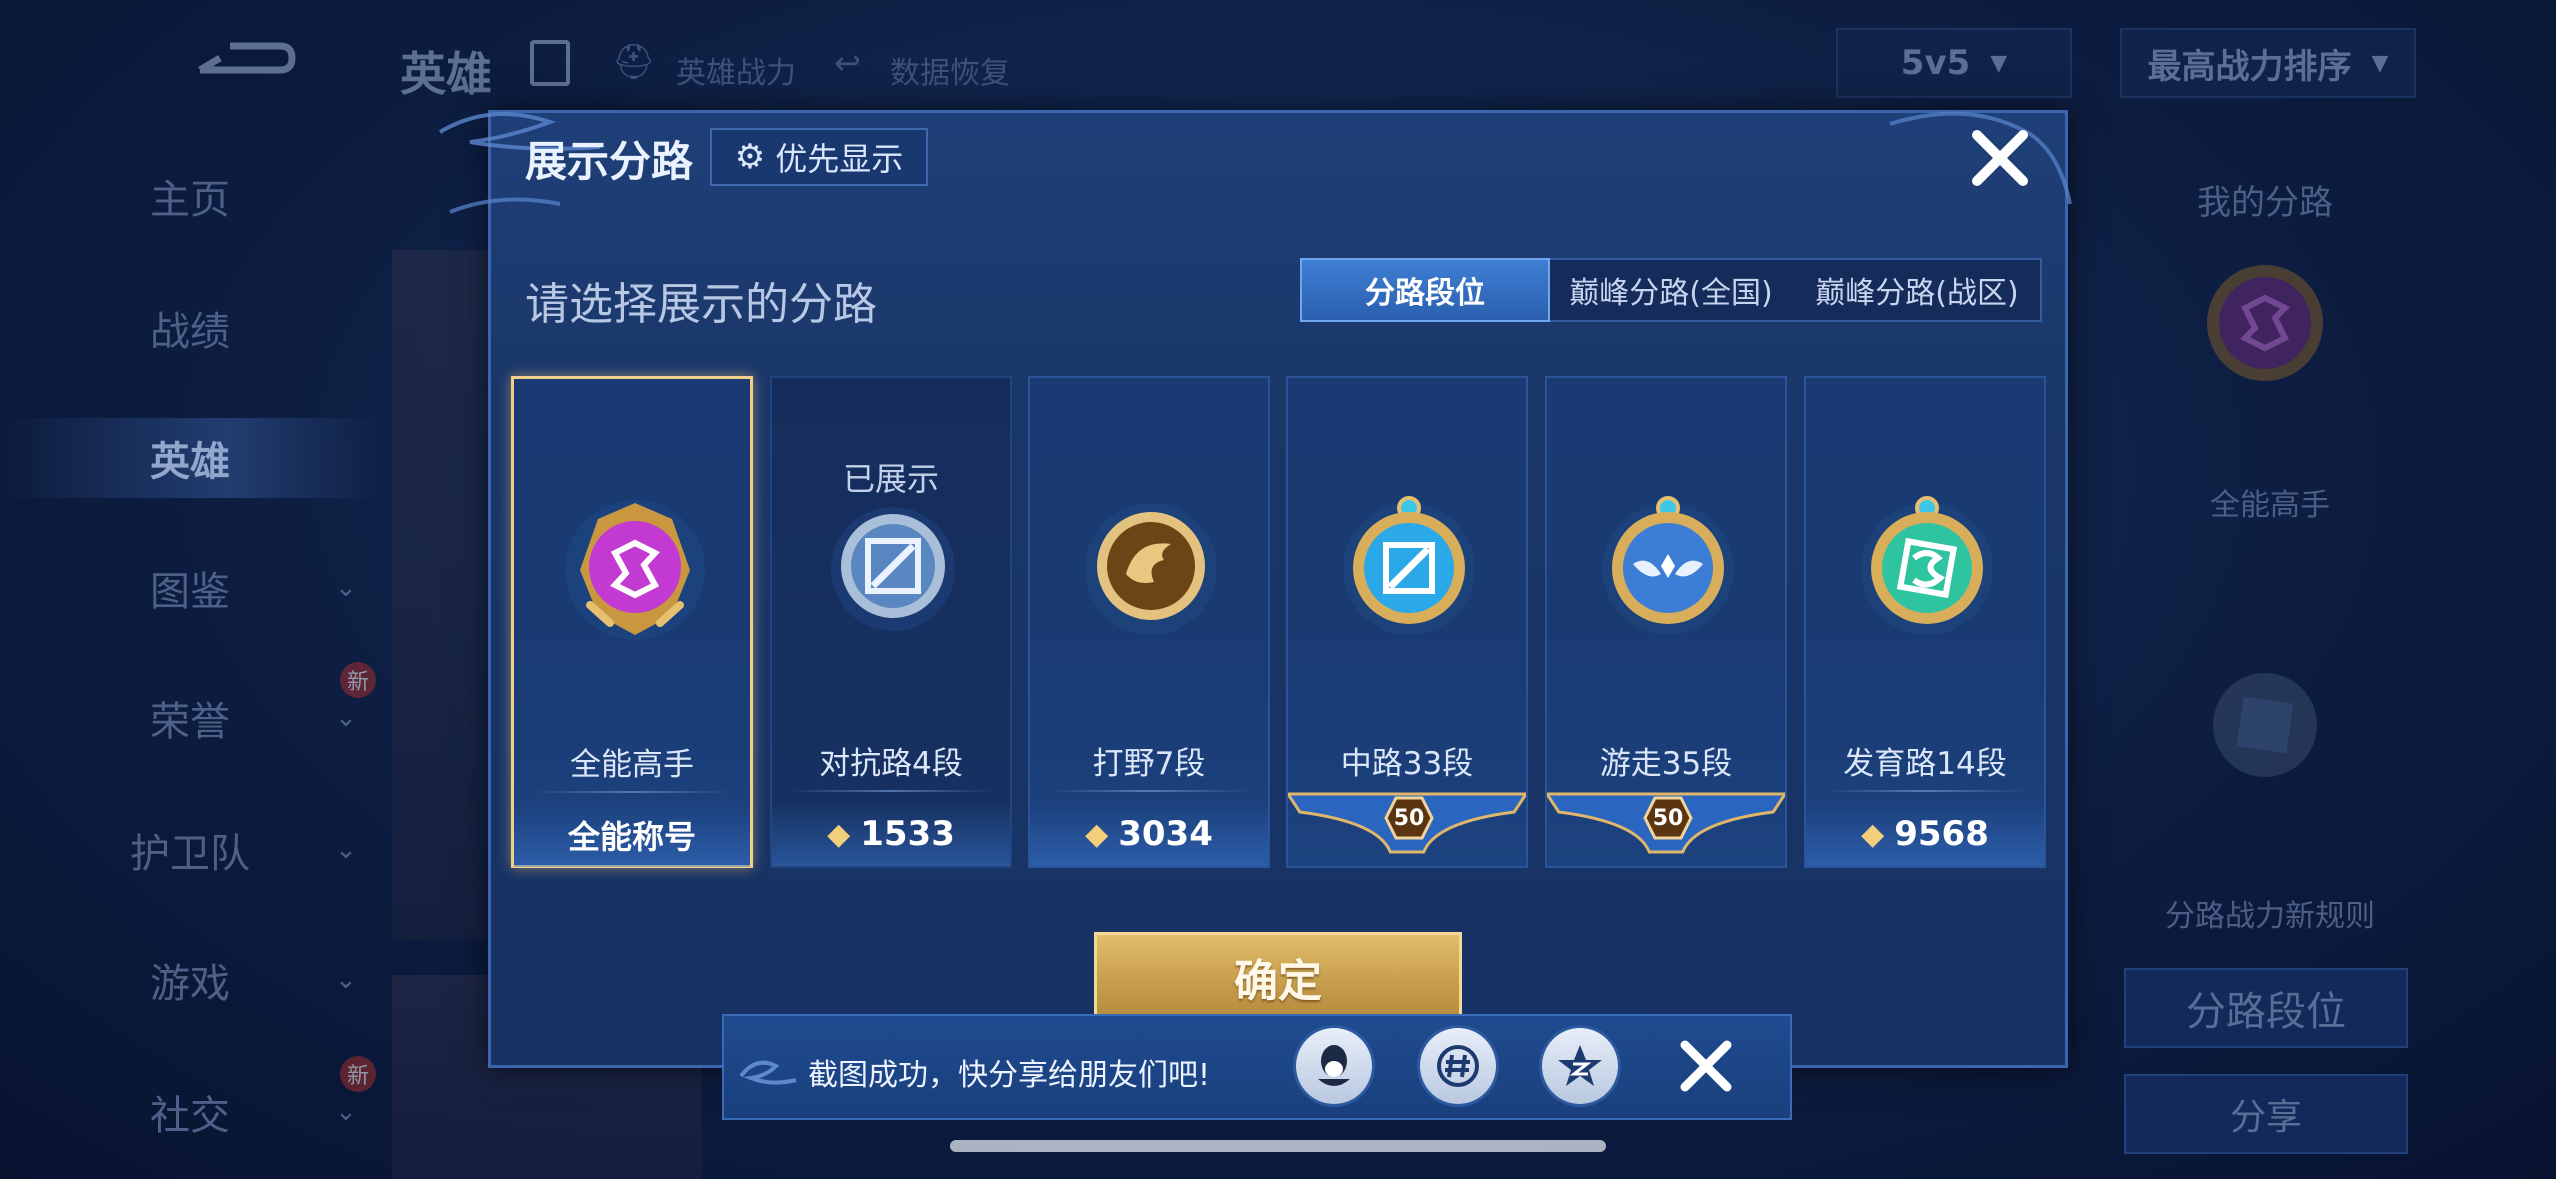  I want to click on lane-card-footer: ◆ 3034, so click(1149, 834).